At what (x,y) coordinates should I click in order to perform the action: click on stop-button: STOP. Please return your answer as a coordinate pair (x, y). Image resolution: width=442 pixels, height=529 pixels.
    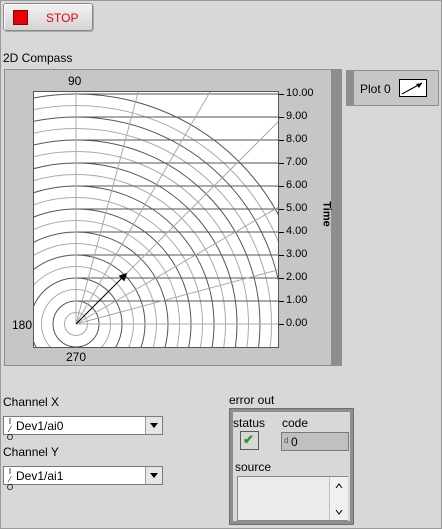
    Looking at the image, I should click on (48, 17).